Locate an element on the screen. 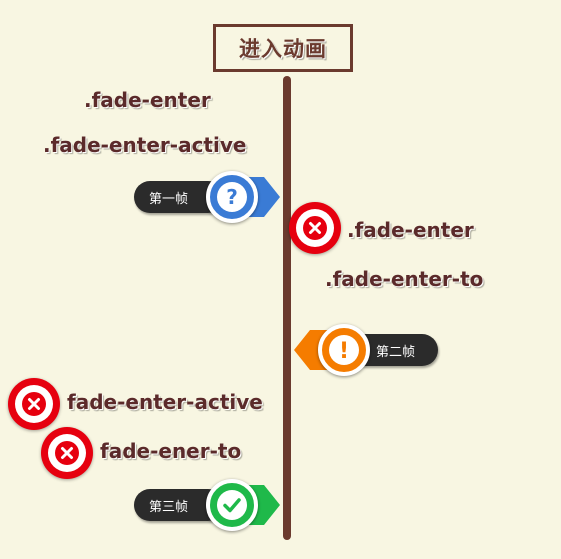  label-lower-fade-ener-to: fade-ener-to is located at coordinates (171, 451).